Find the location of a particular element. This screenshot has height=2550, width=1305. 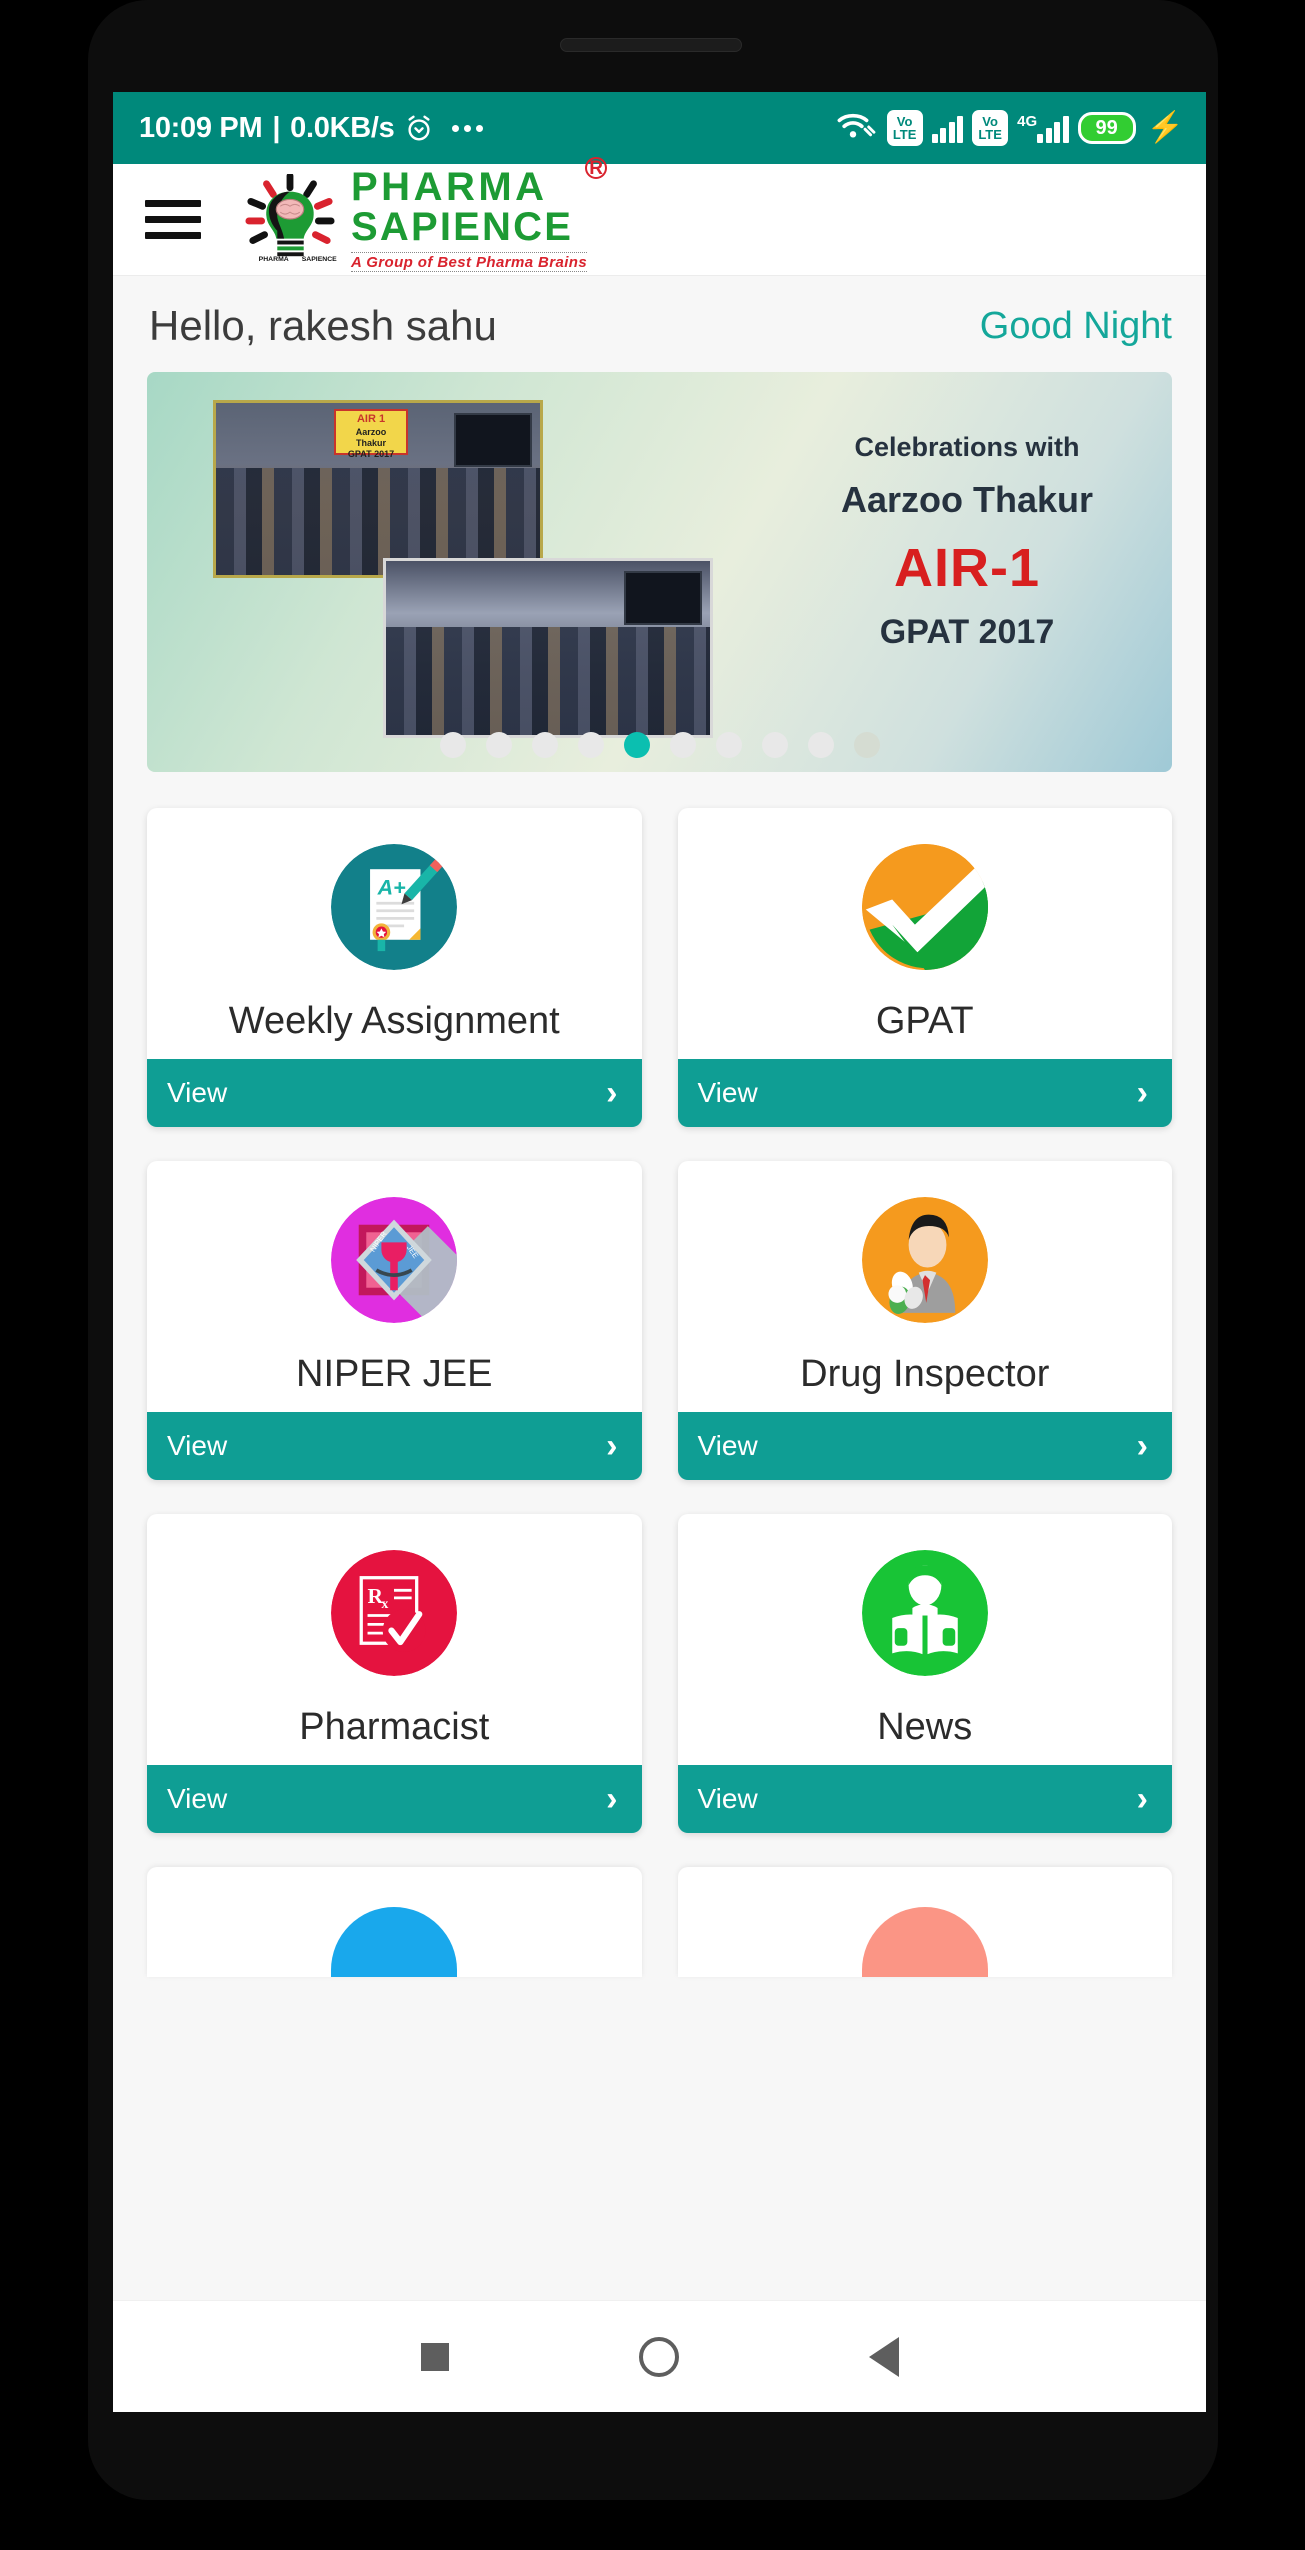

feature-card-title: Drug Inspector is located at coordinates (925, 1374).